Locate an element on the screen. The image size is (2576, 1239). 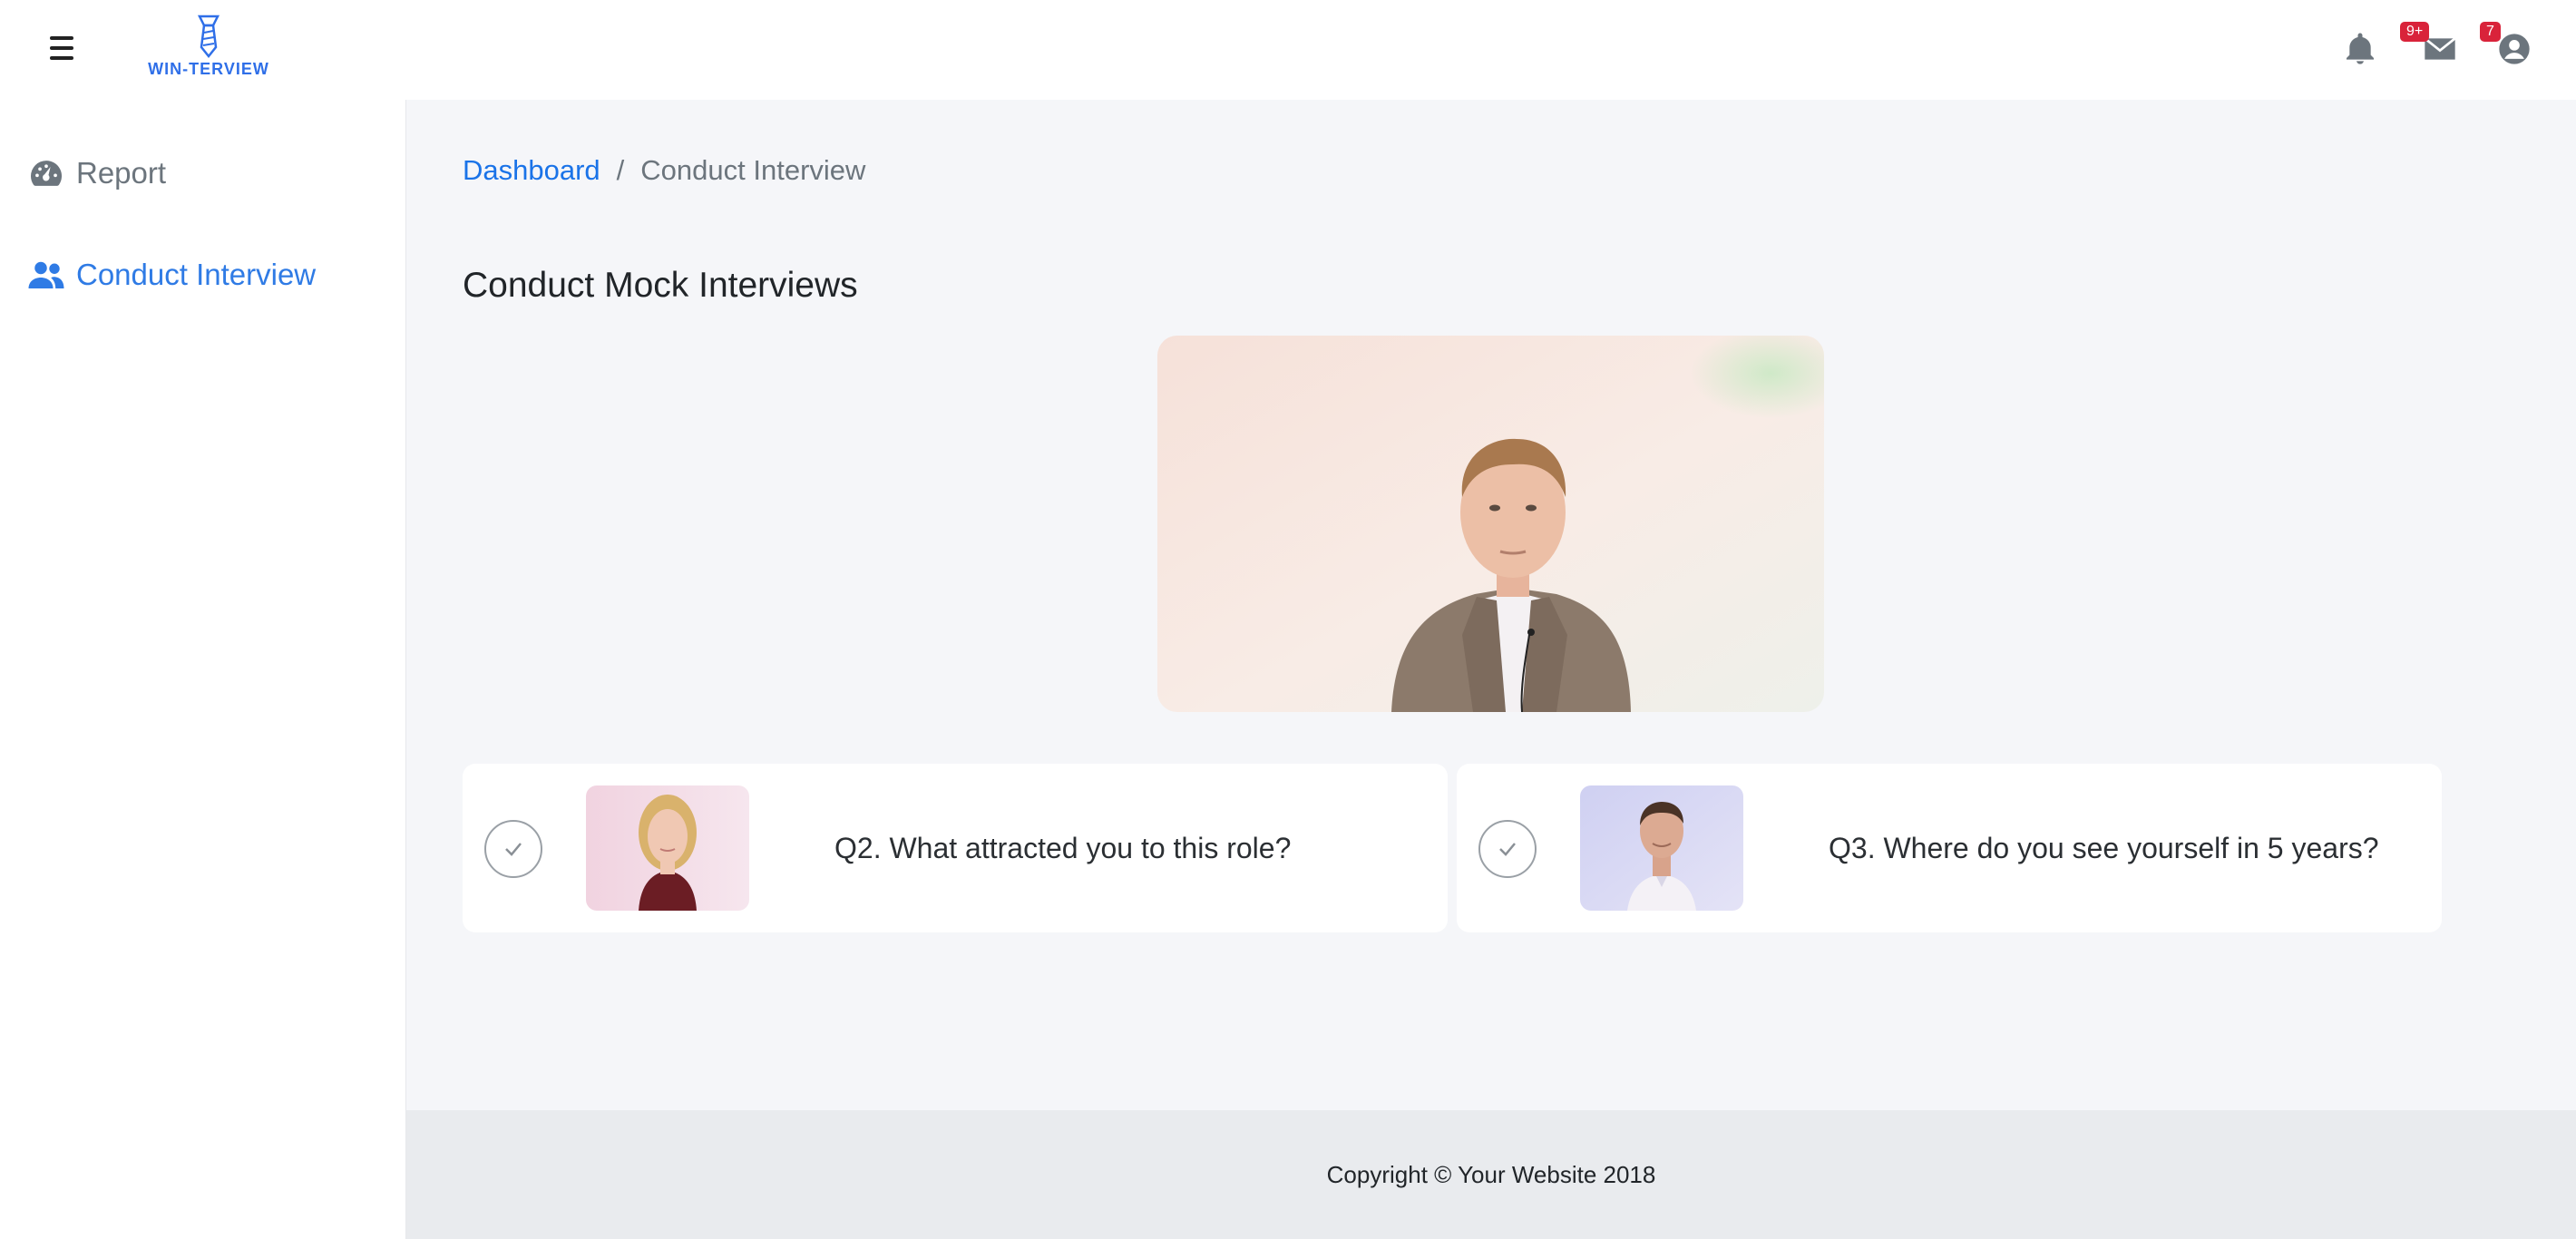
interviewer-video is located at coordinates (1490, 524).